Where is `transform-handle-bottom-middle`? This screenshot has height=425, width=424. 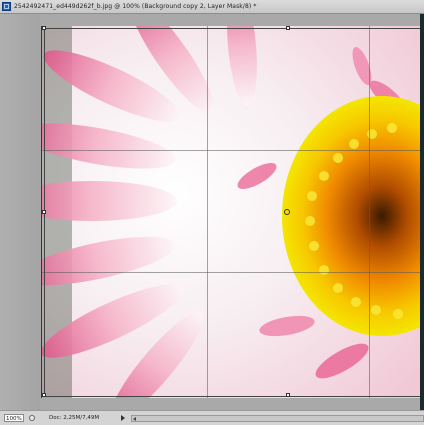 transform-handle-bottom-middle is located at coordinates (288, 395).